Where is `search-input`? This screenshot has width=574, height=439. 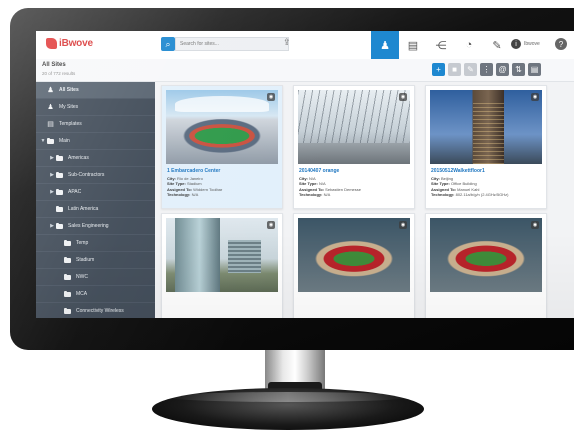
search-input is located at coordinates (232, 44).